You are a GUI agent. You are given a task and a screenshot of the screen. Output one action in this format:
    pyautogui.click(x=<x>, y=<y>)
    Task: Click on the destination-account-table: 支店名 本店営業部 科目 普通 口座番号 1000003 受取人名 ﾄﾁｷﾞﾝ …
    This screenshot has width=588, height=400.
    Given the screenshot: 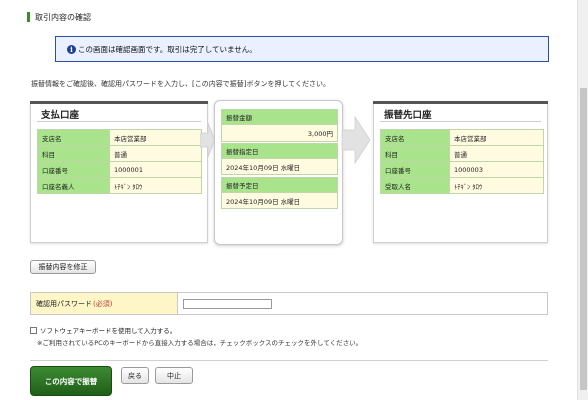 What is the action you would take?
    pyautogui.click(x=462, y=161)
    